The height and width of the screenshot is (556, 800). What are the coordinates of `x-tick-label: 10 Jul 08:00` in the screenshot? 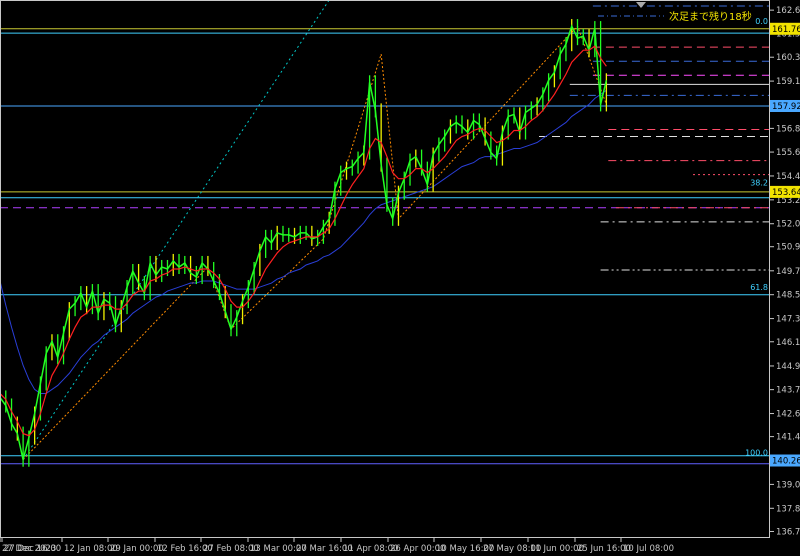 It's located at (648, 549).